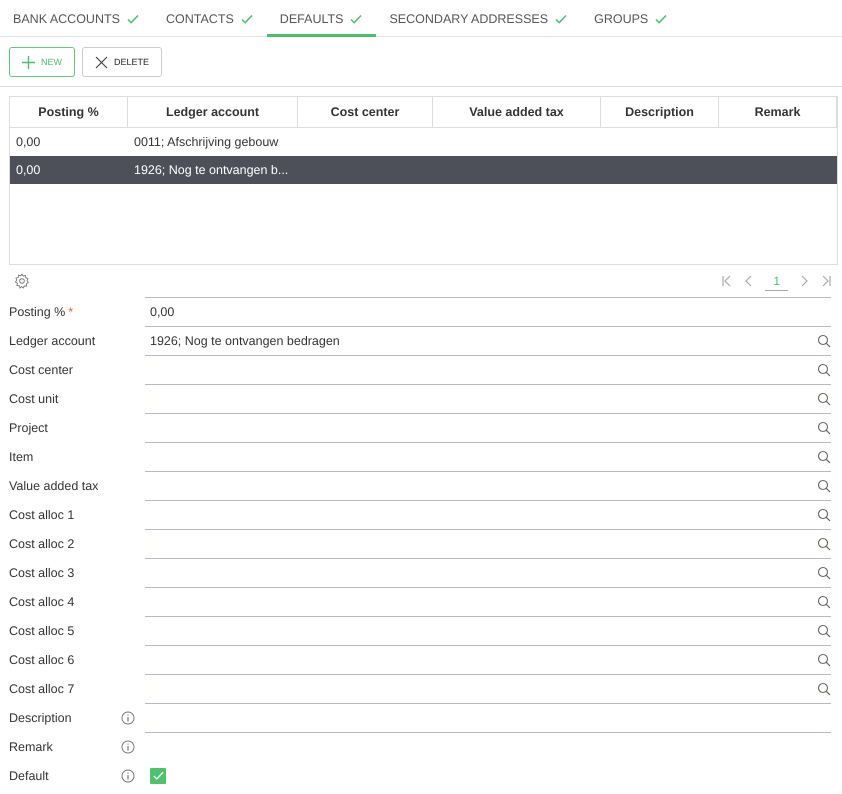  I want to click on check-icon, so click(158, 775).